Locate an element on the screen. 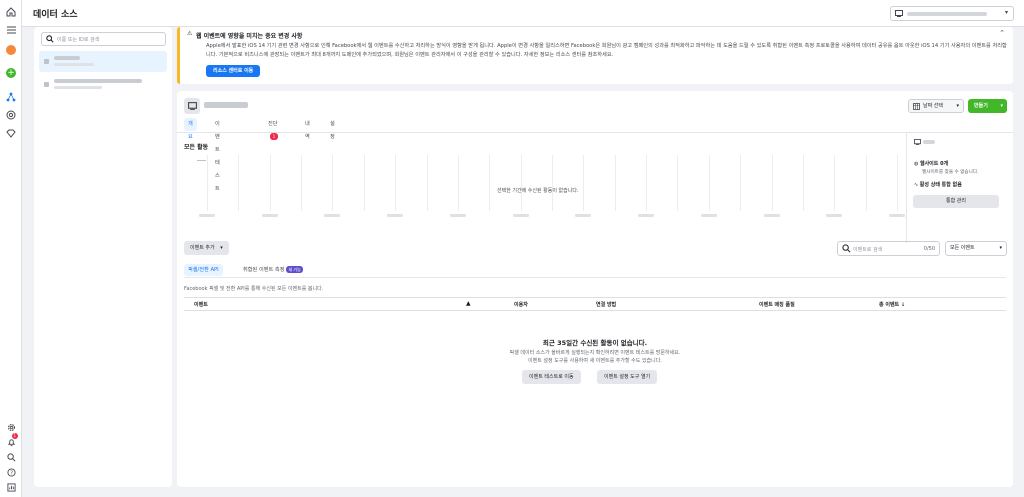  target-icon is located at coordinates (11, 115).